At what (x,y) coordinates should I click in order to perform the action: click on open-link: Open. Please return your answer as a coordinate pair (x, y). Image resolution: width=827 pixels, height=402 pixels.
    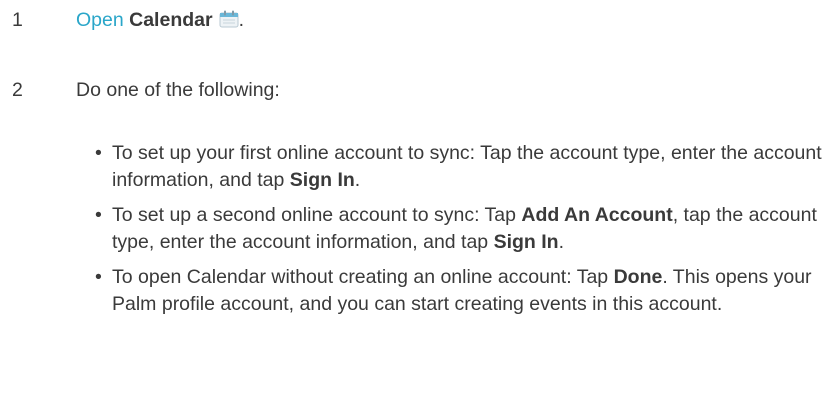
    Looking at the image, I should click on (100, 20).